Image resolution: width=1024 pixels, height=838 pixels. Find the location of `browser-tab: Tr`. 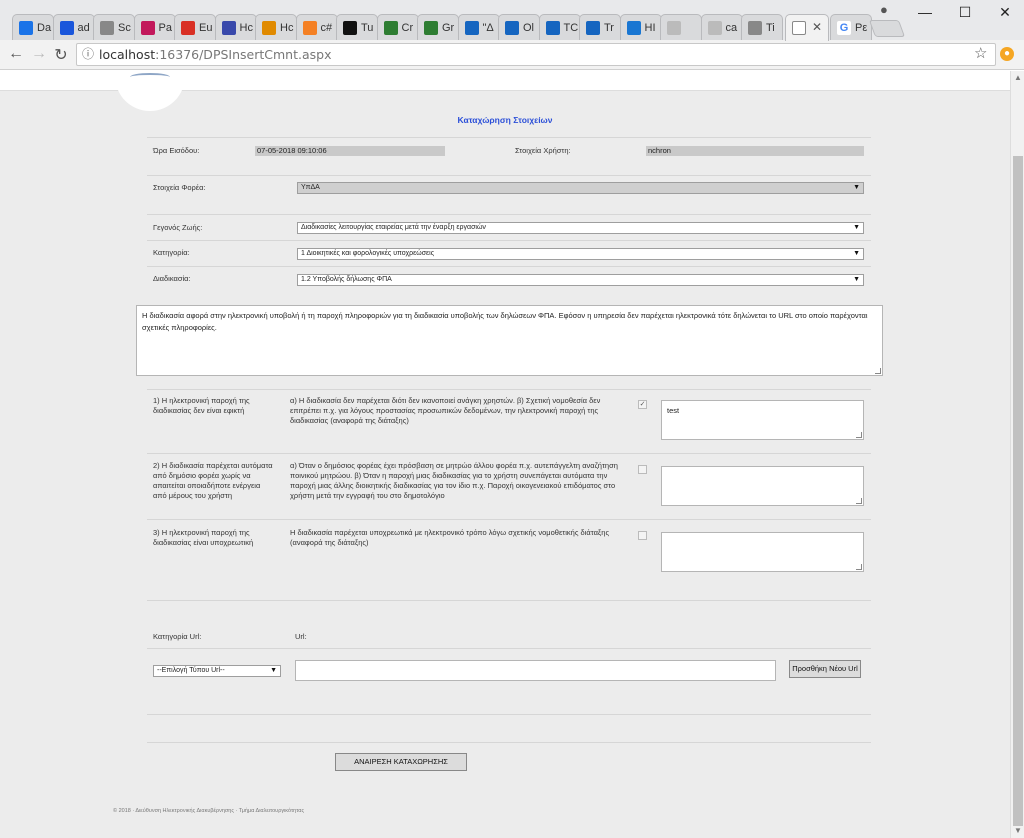

browser-tab: Tr is located at coordinates (600, 27).